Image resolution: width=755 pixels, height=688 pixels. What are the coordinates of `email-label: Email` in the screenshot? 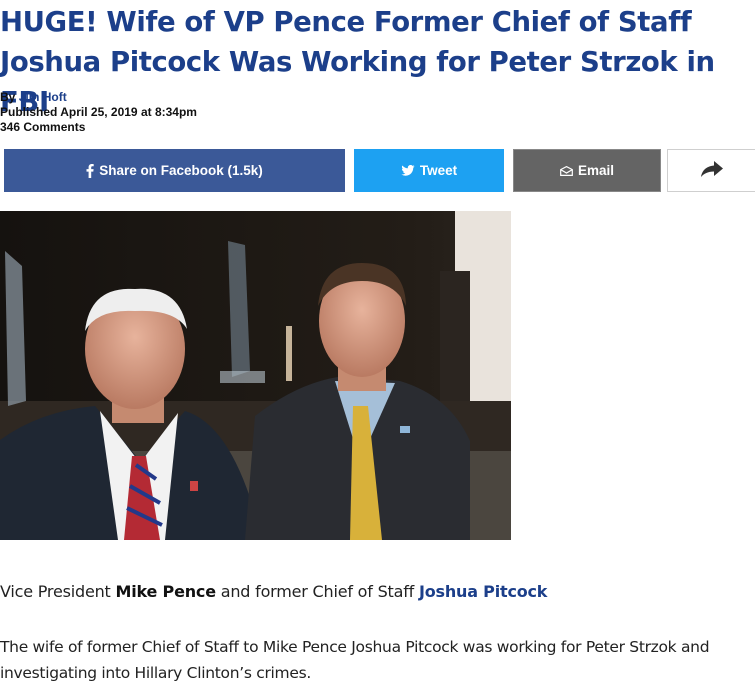 It's located at (596, 170).